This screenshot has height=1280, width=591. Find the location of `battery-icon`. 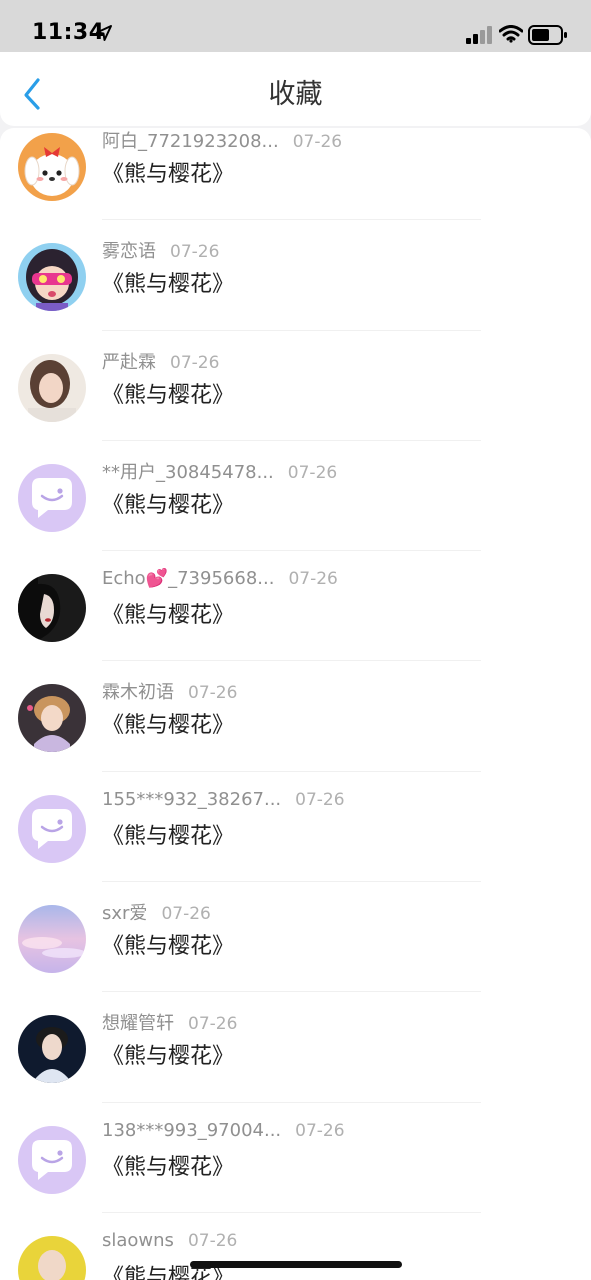

battery-icon is located at coordinates (547, 35).